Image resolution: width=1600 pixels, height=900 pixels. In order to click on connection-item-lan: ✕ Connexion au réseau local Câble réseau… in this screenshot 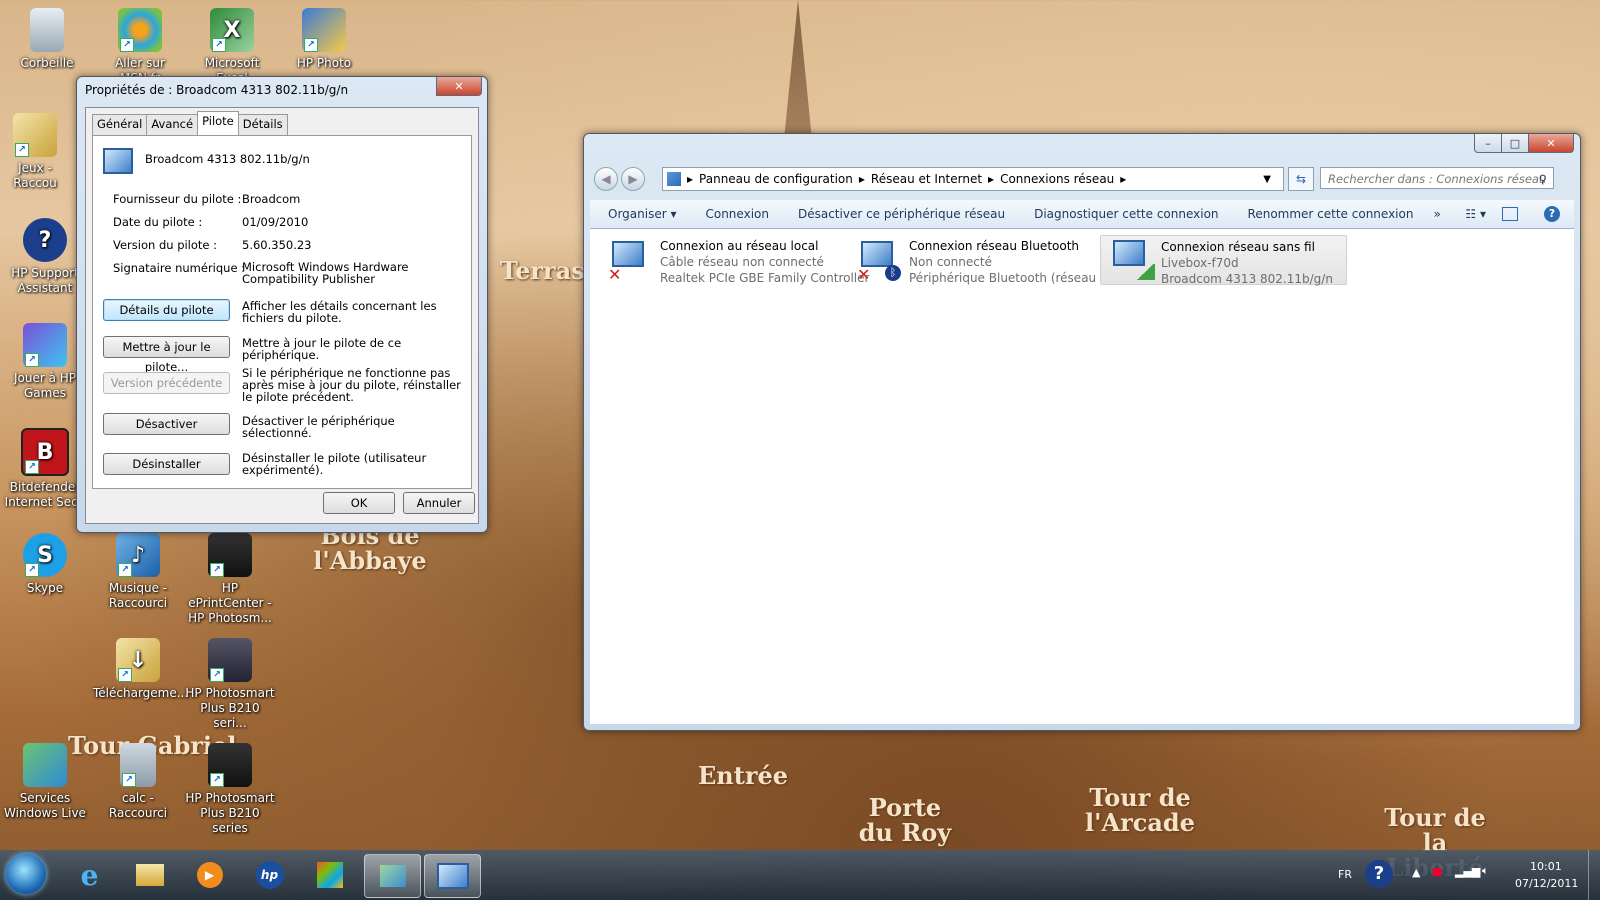, I will do `click(734, 261)`.